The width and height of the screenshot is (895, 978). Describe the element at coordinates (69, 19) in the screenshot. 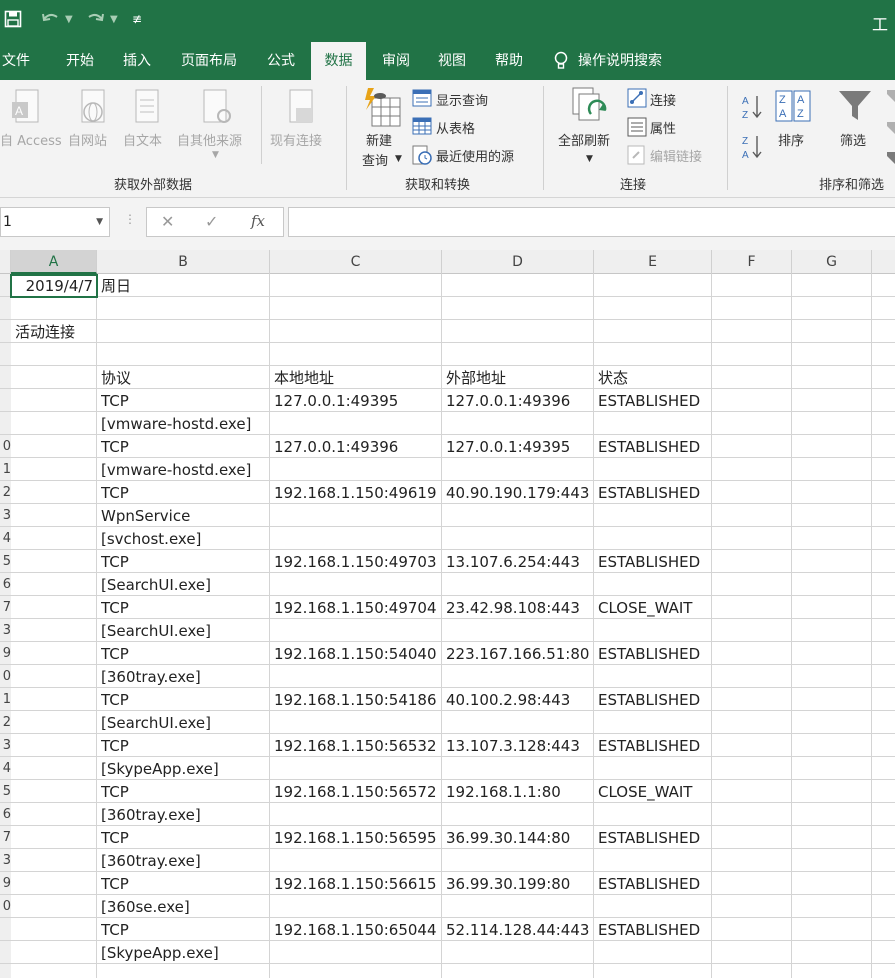

I see `undo-dropdown-icon: ▼` at that location.